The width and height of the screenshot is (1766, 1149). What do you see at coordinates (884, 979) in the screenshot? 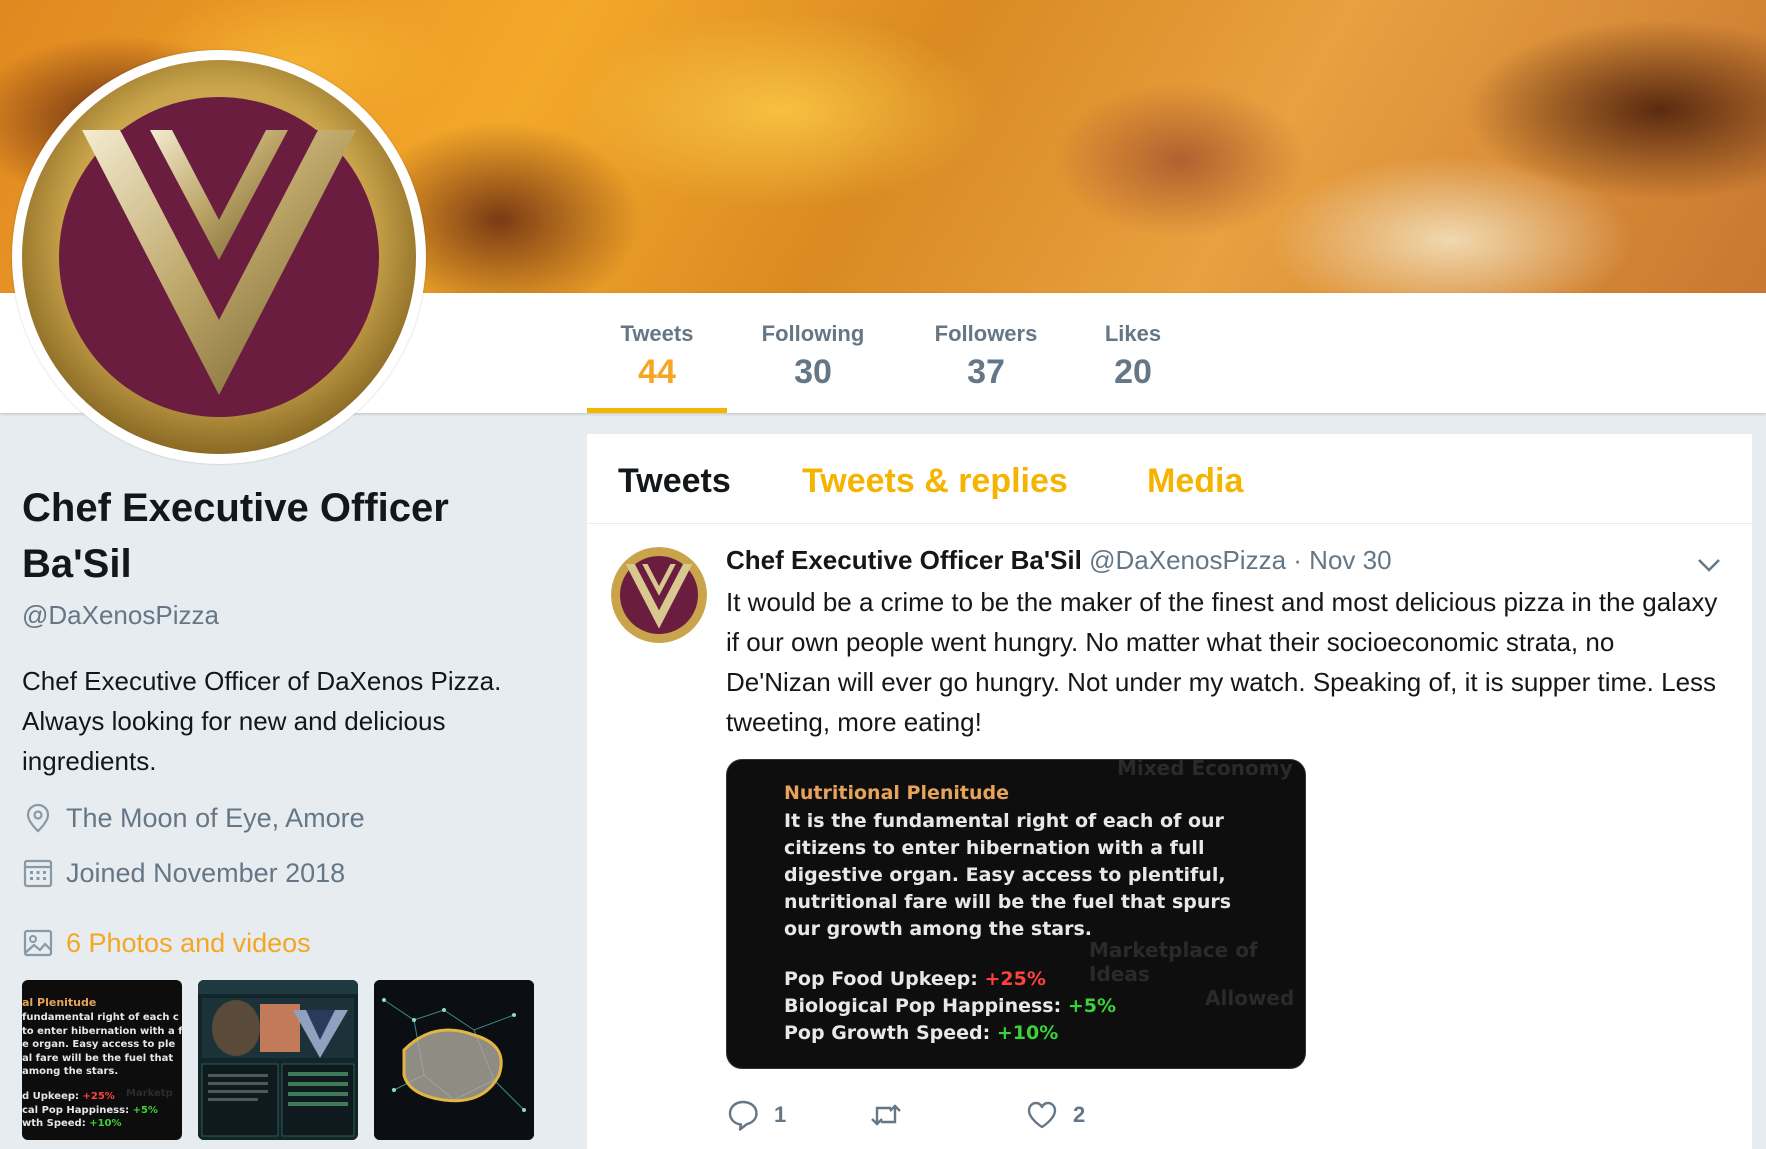
I see `media-stat1-label: Pop Food Upkeep:` at bounding box center [884, 979].